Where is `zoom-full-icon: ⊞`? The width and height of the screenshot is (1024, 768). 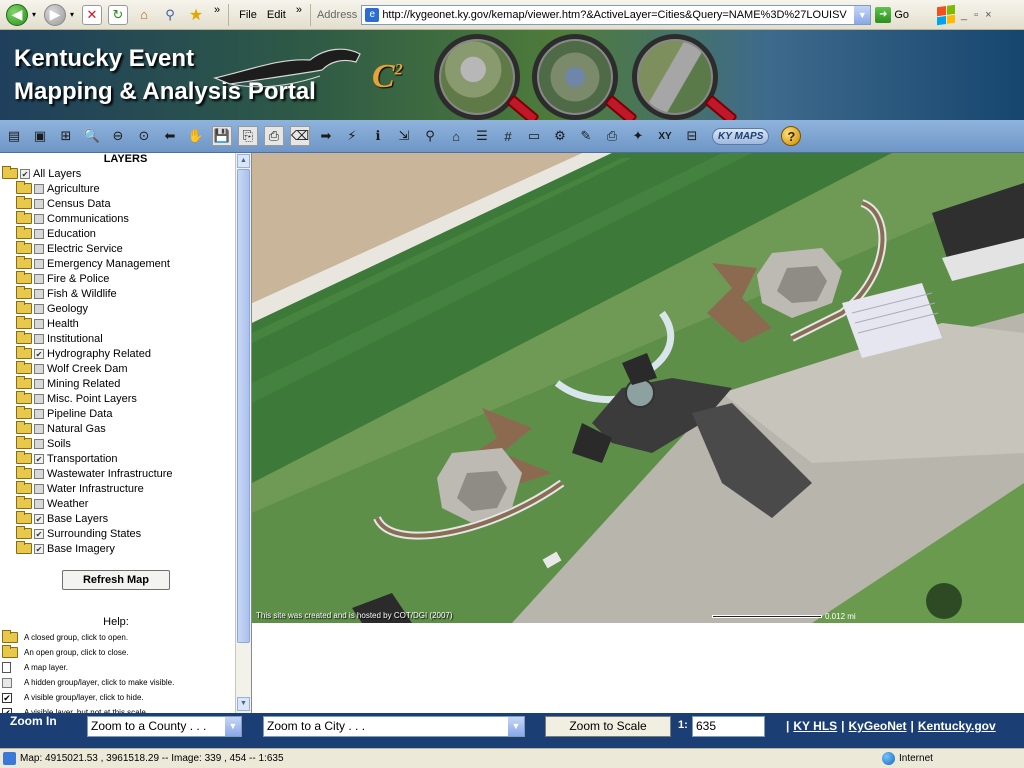 zoom-full-icon: ⊞ is located at coordinates (66, 136).